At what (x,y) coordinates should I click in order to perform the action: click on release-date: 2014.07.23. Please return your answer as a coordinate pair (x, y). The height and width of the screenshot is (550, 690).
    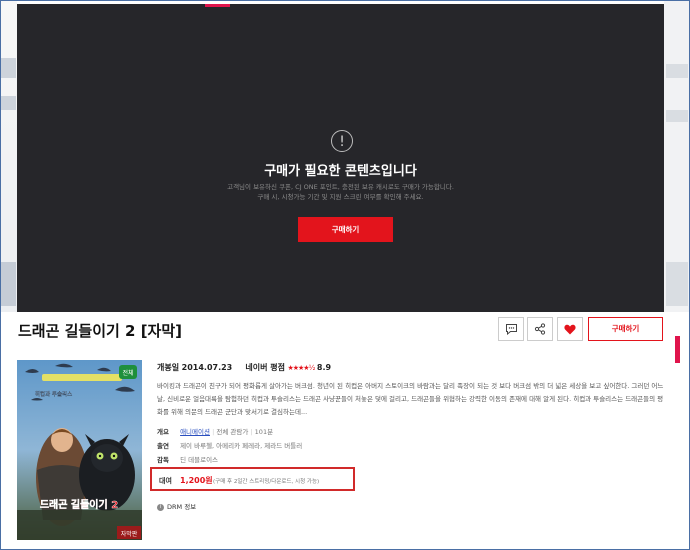
    Looking at the image, I should click on (207, 367).